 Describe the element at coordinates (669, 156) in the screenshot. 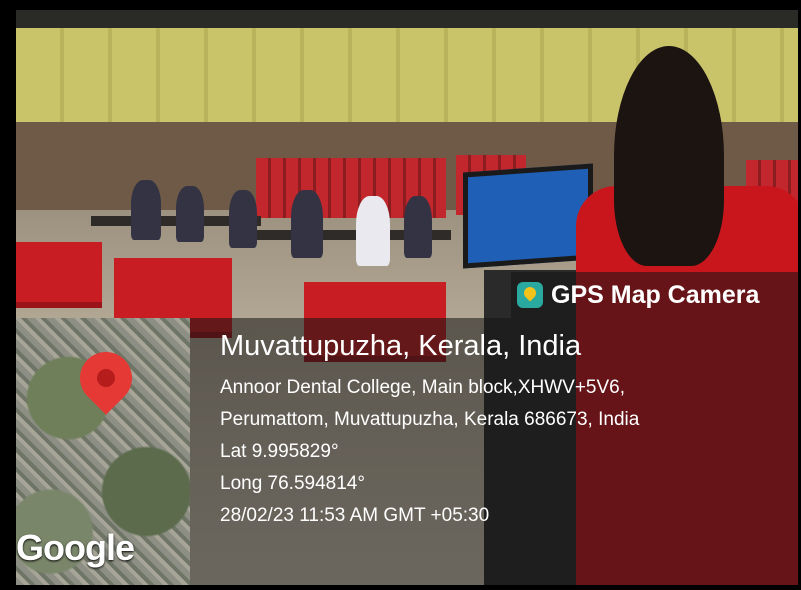

I see `presenter-hair` at that location.